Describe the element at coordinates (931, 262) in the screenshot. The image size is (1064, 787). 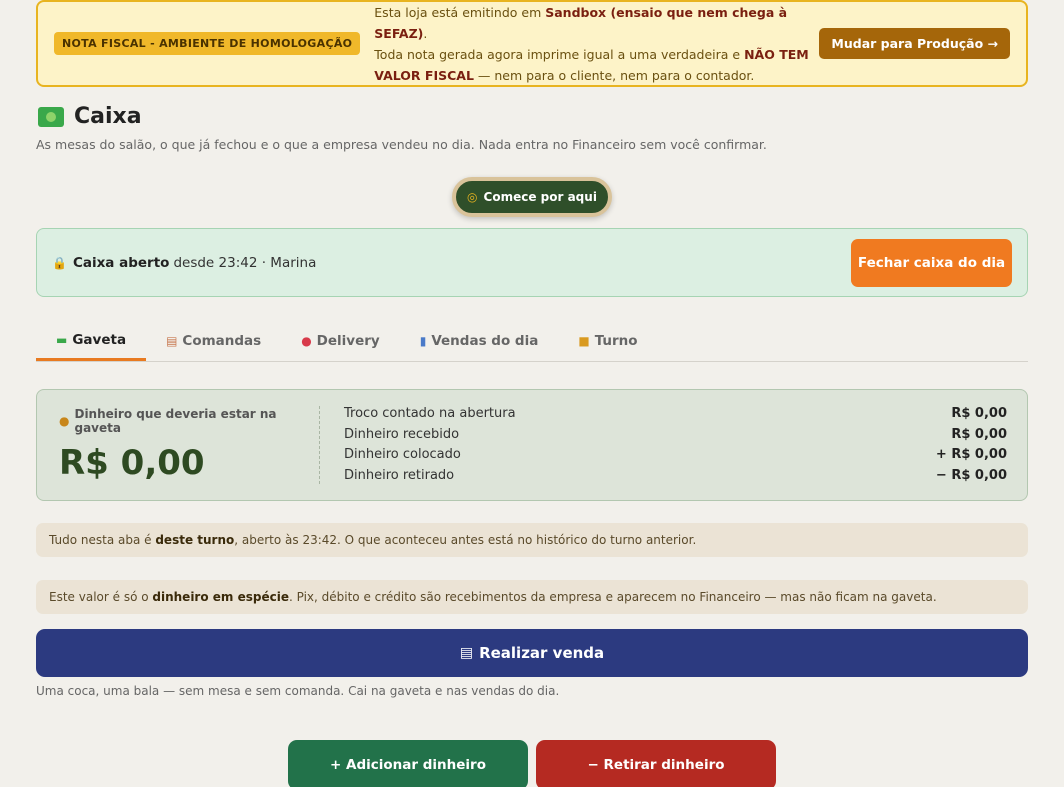
I see `close-cashier-button: Fechar caixa do dia` at that location.